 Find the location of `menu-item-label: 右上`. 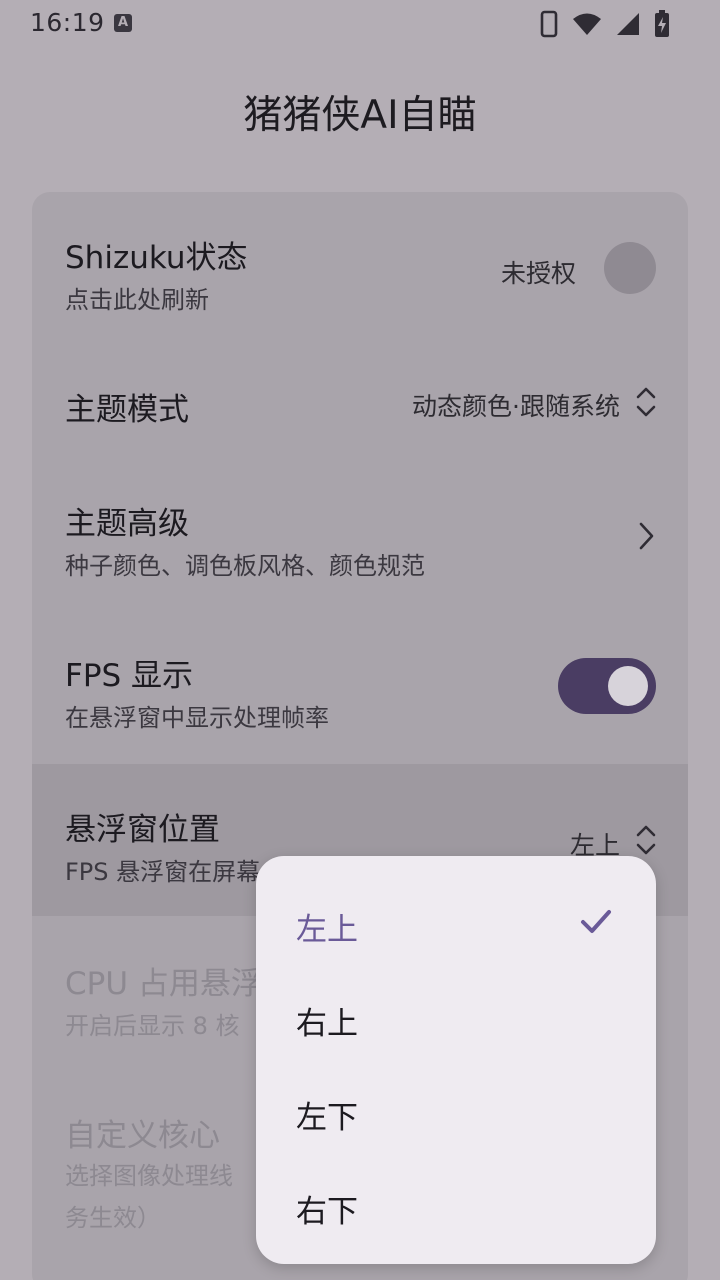

menu-item-label: 右上 is located at coordinates (327, 1024).